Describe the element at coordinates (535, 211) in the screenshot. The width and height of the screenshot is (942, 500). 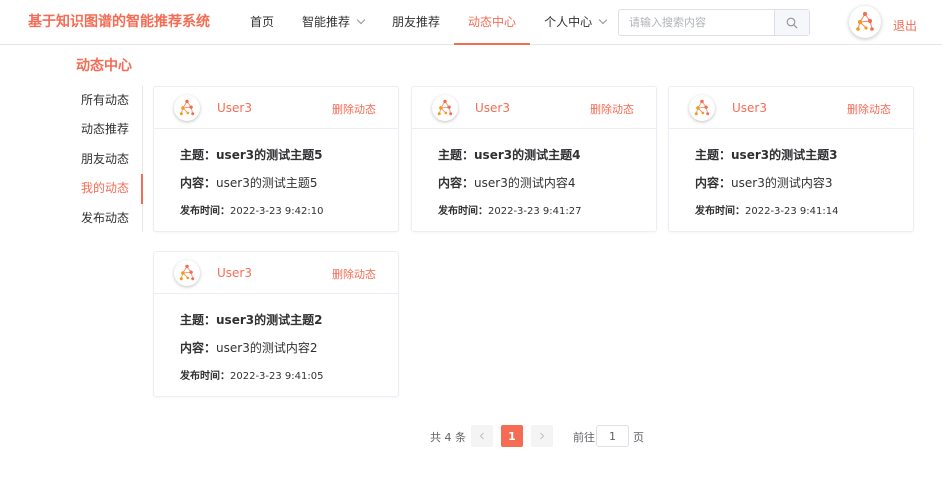
I see `post-time: 2022-3-23 9:41:27` at that location.